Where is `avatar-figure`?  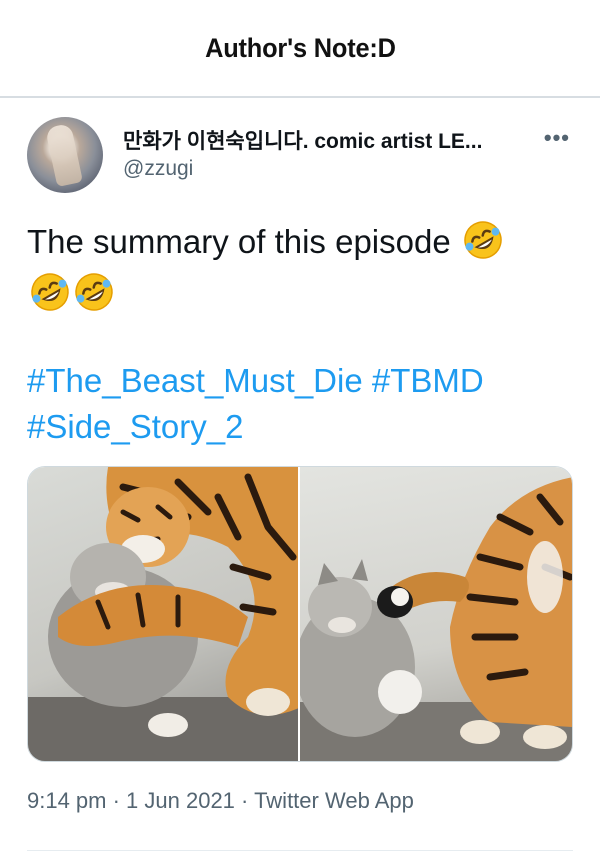
avatar-figure is located at coordinates (64, 155).